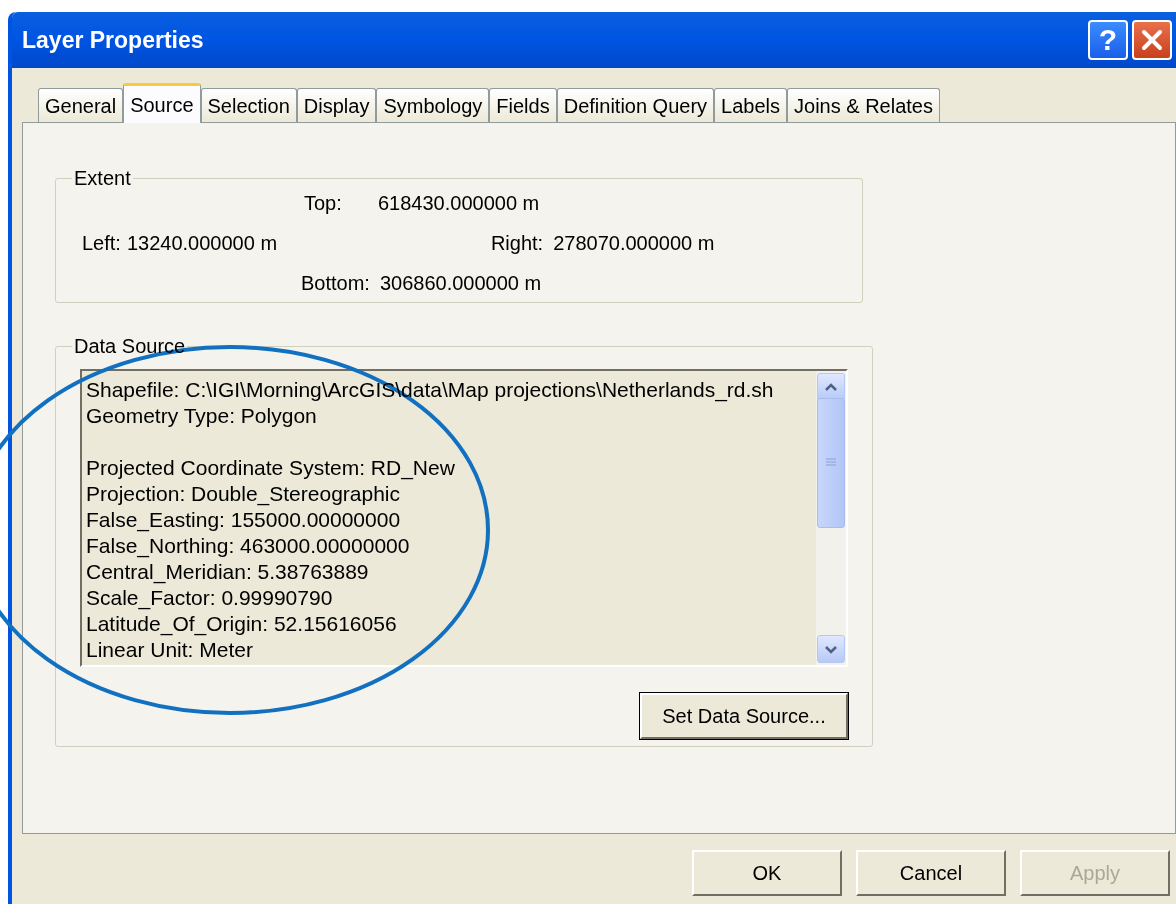  What do you see at coordinates (323, 203) in the screenshot?
I see `field-label: Top:` at bounding box center [323, 203].